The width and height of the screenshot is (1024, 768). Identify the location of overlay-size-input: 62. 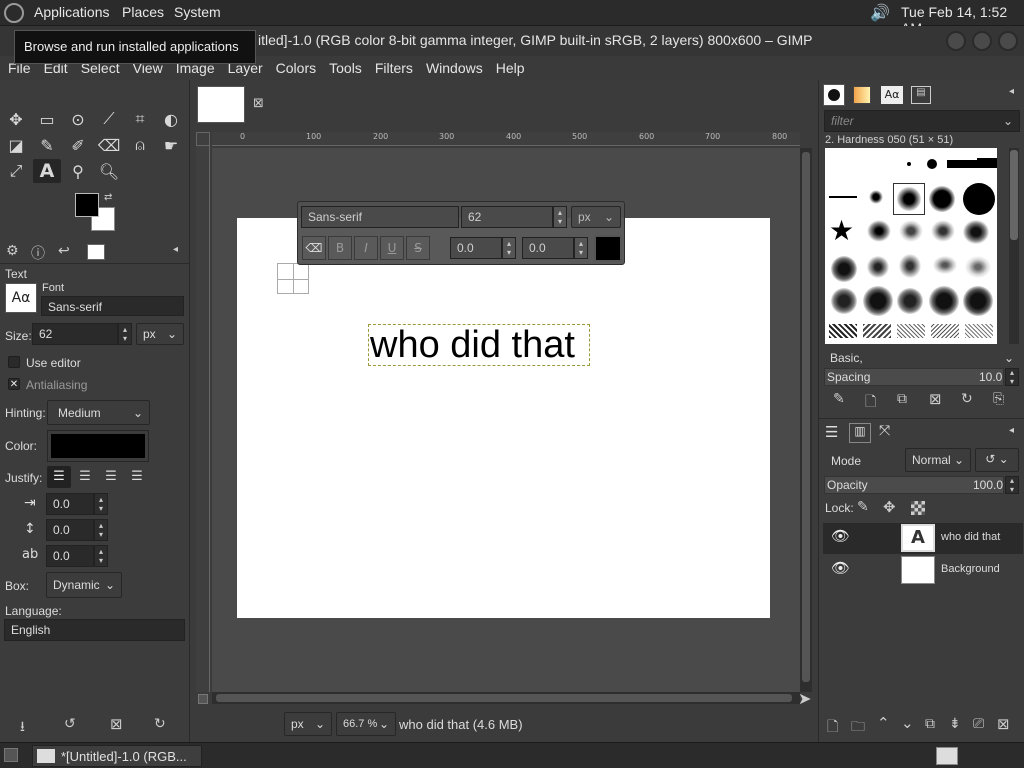
(507, 217).